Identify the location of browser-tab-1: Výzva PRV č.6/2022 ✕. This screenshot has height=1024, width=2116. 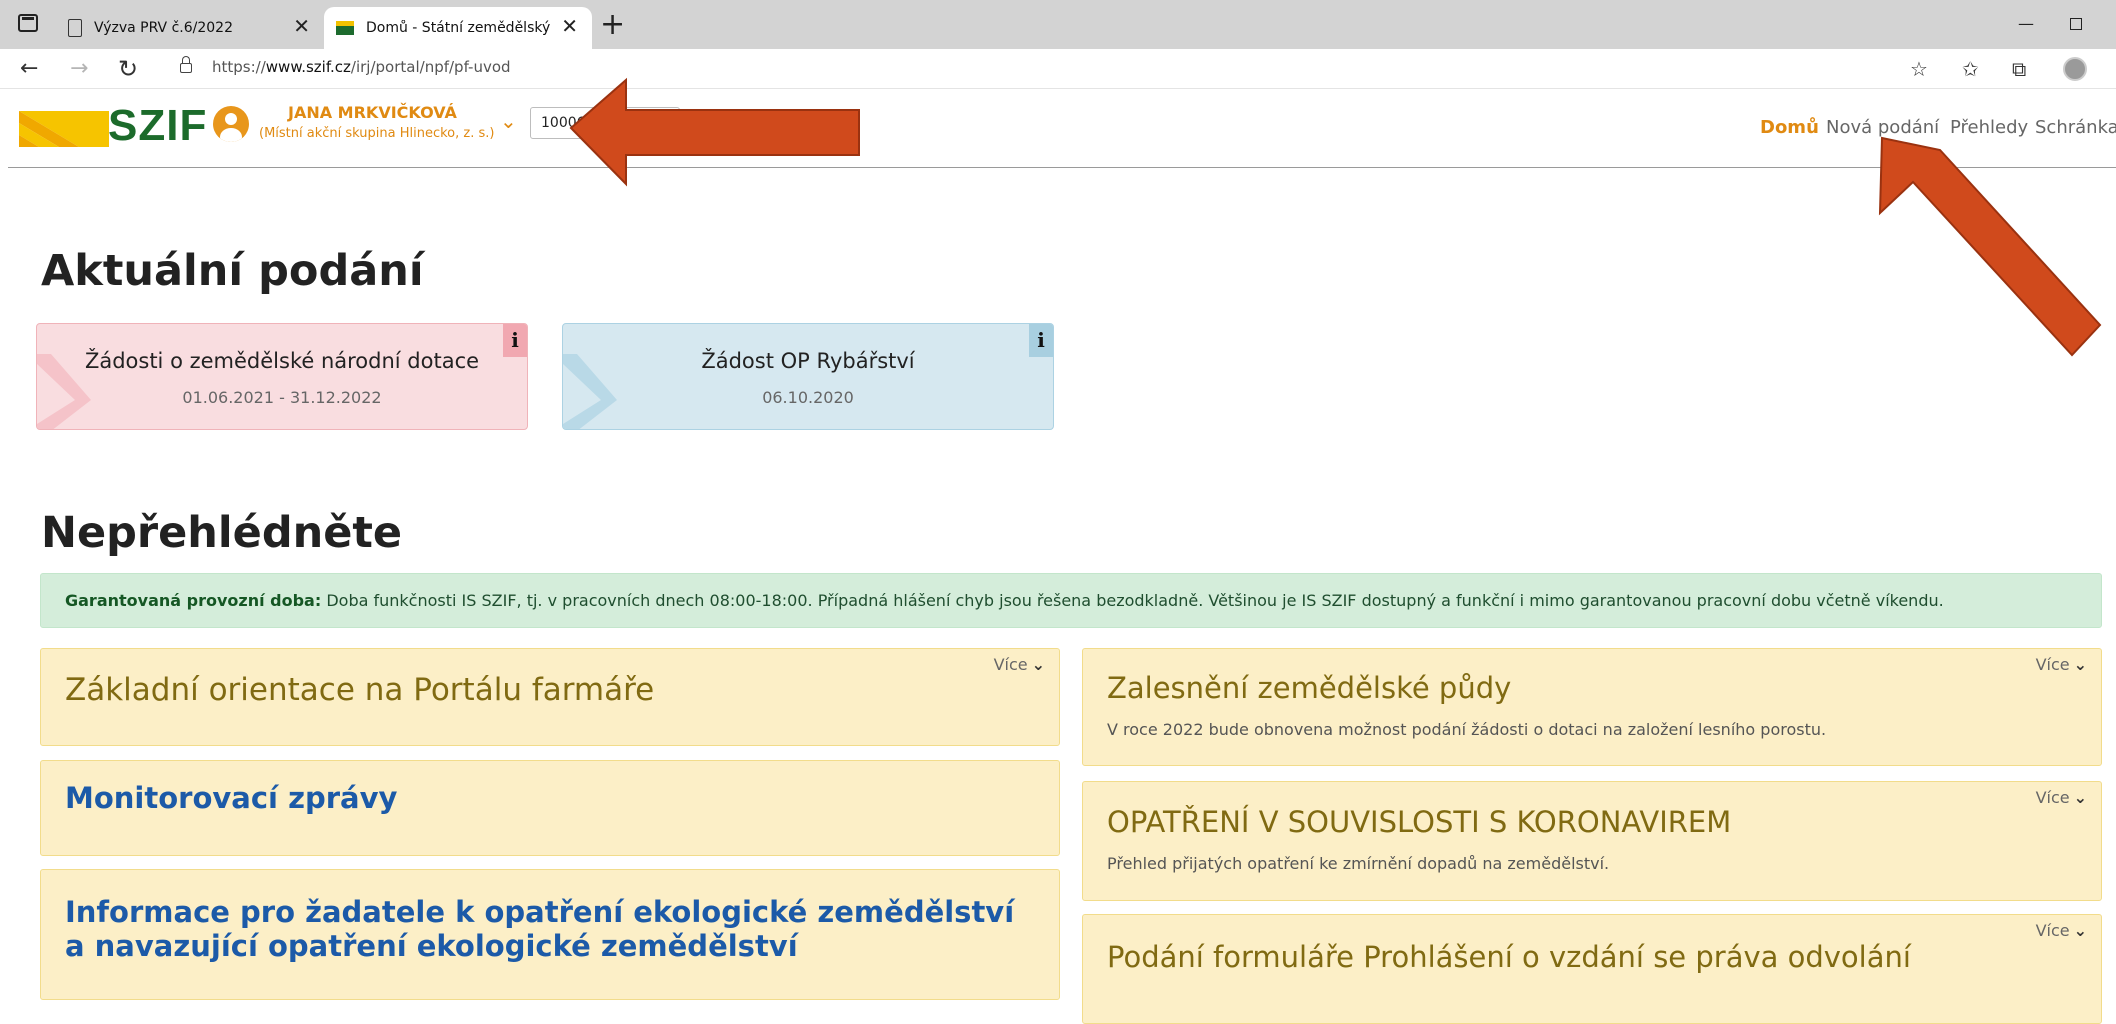
(190, 28).